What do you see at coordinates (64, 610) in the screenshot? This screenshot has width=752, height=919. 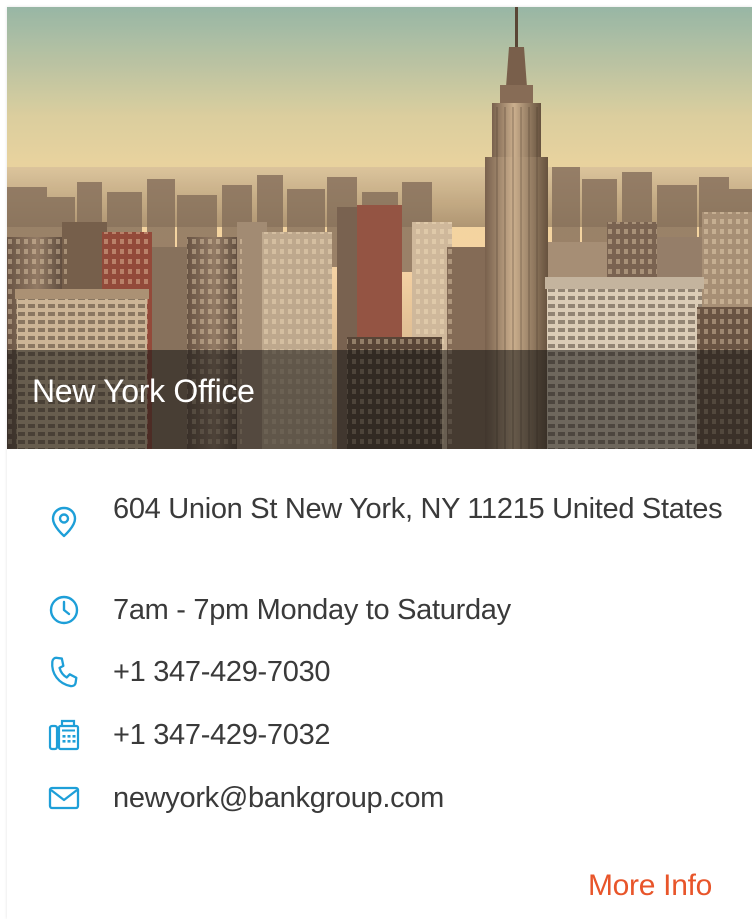 I see `clock-icon` at bounding box center [64, 610].